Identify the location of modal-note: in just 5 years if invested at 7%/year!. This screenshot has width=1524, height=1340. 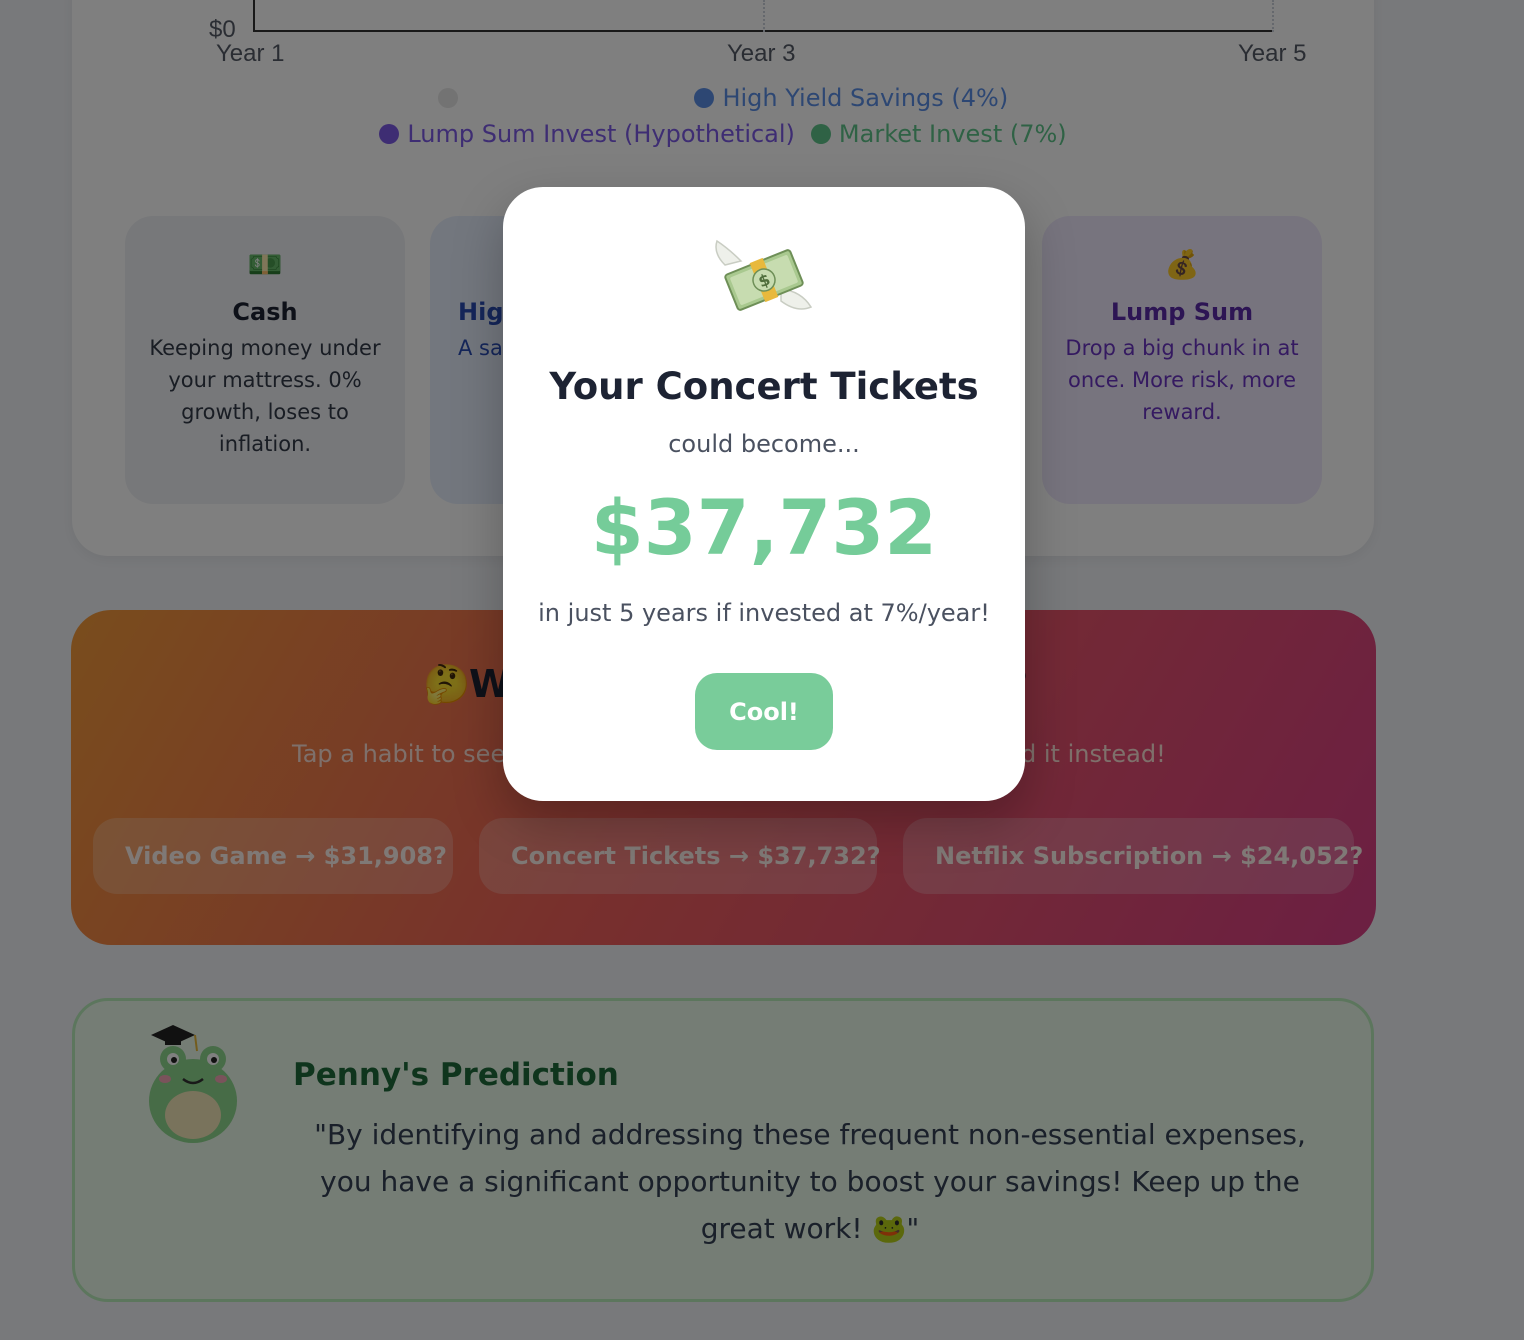
(764, 613).